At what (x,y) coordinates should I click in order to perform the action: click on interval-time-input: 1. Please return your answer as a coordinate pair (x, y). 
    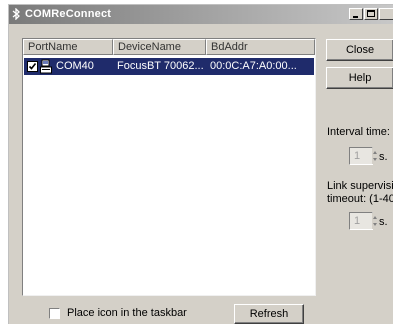
    Looking at the image, I should click on (363, 156).